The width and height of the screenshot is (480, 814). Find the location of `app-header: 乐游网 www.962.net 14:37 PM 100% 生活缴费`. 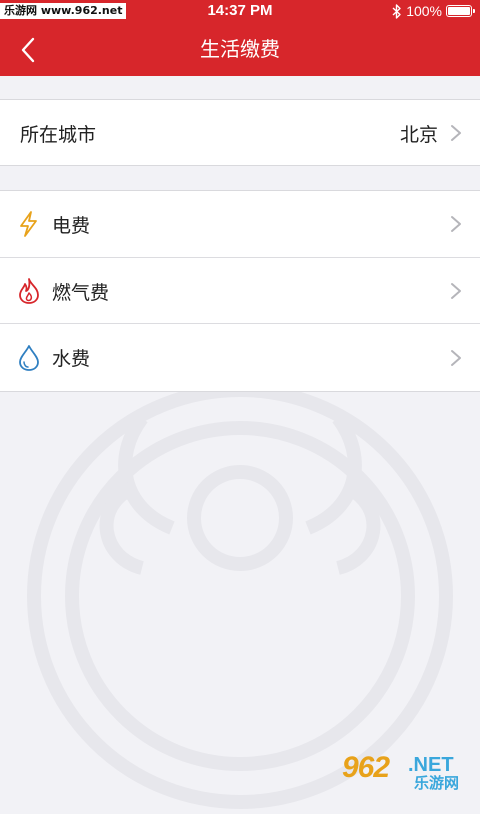

app-header: 乐游网 www.962.net 14:37 PM 100% 生活缴费 is located at coordinates (240, 38).